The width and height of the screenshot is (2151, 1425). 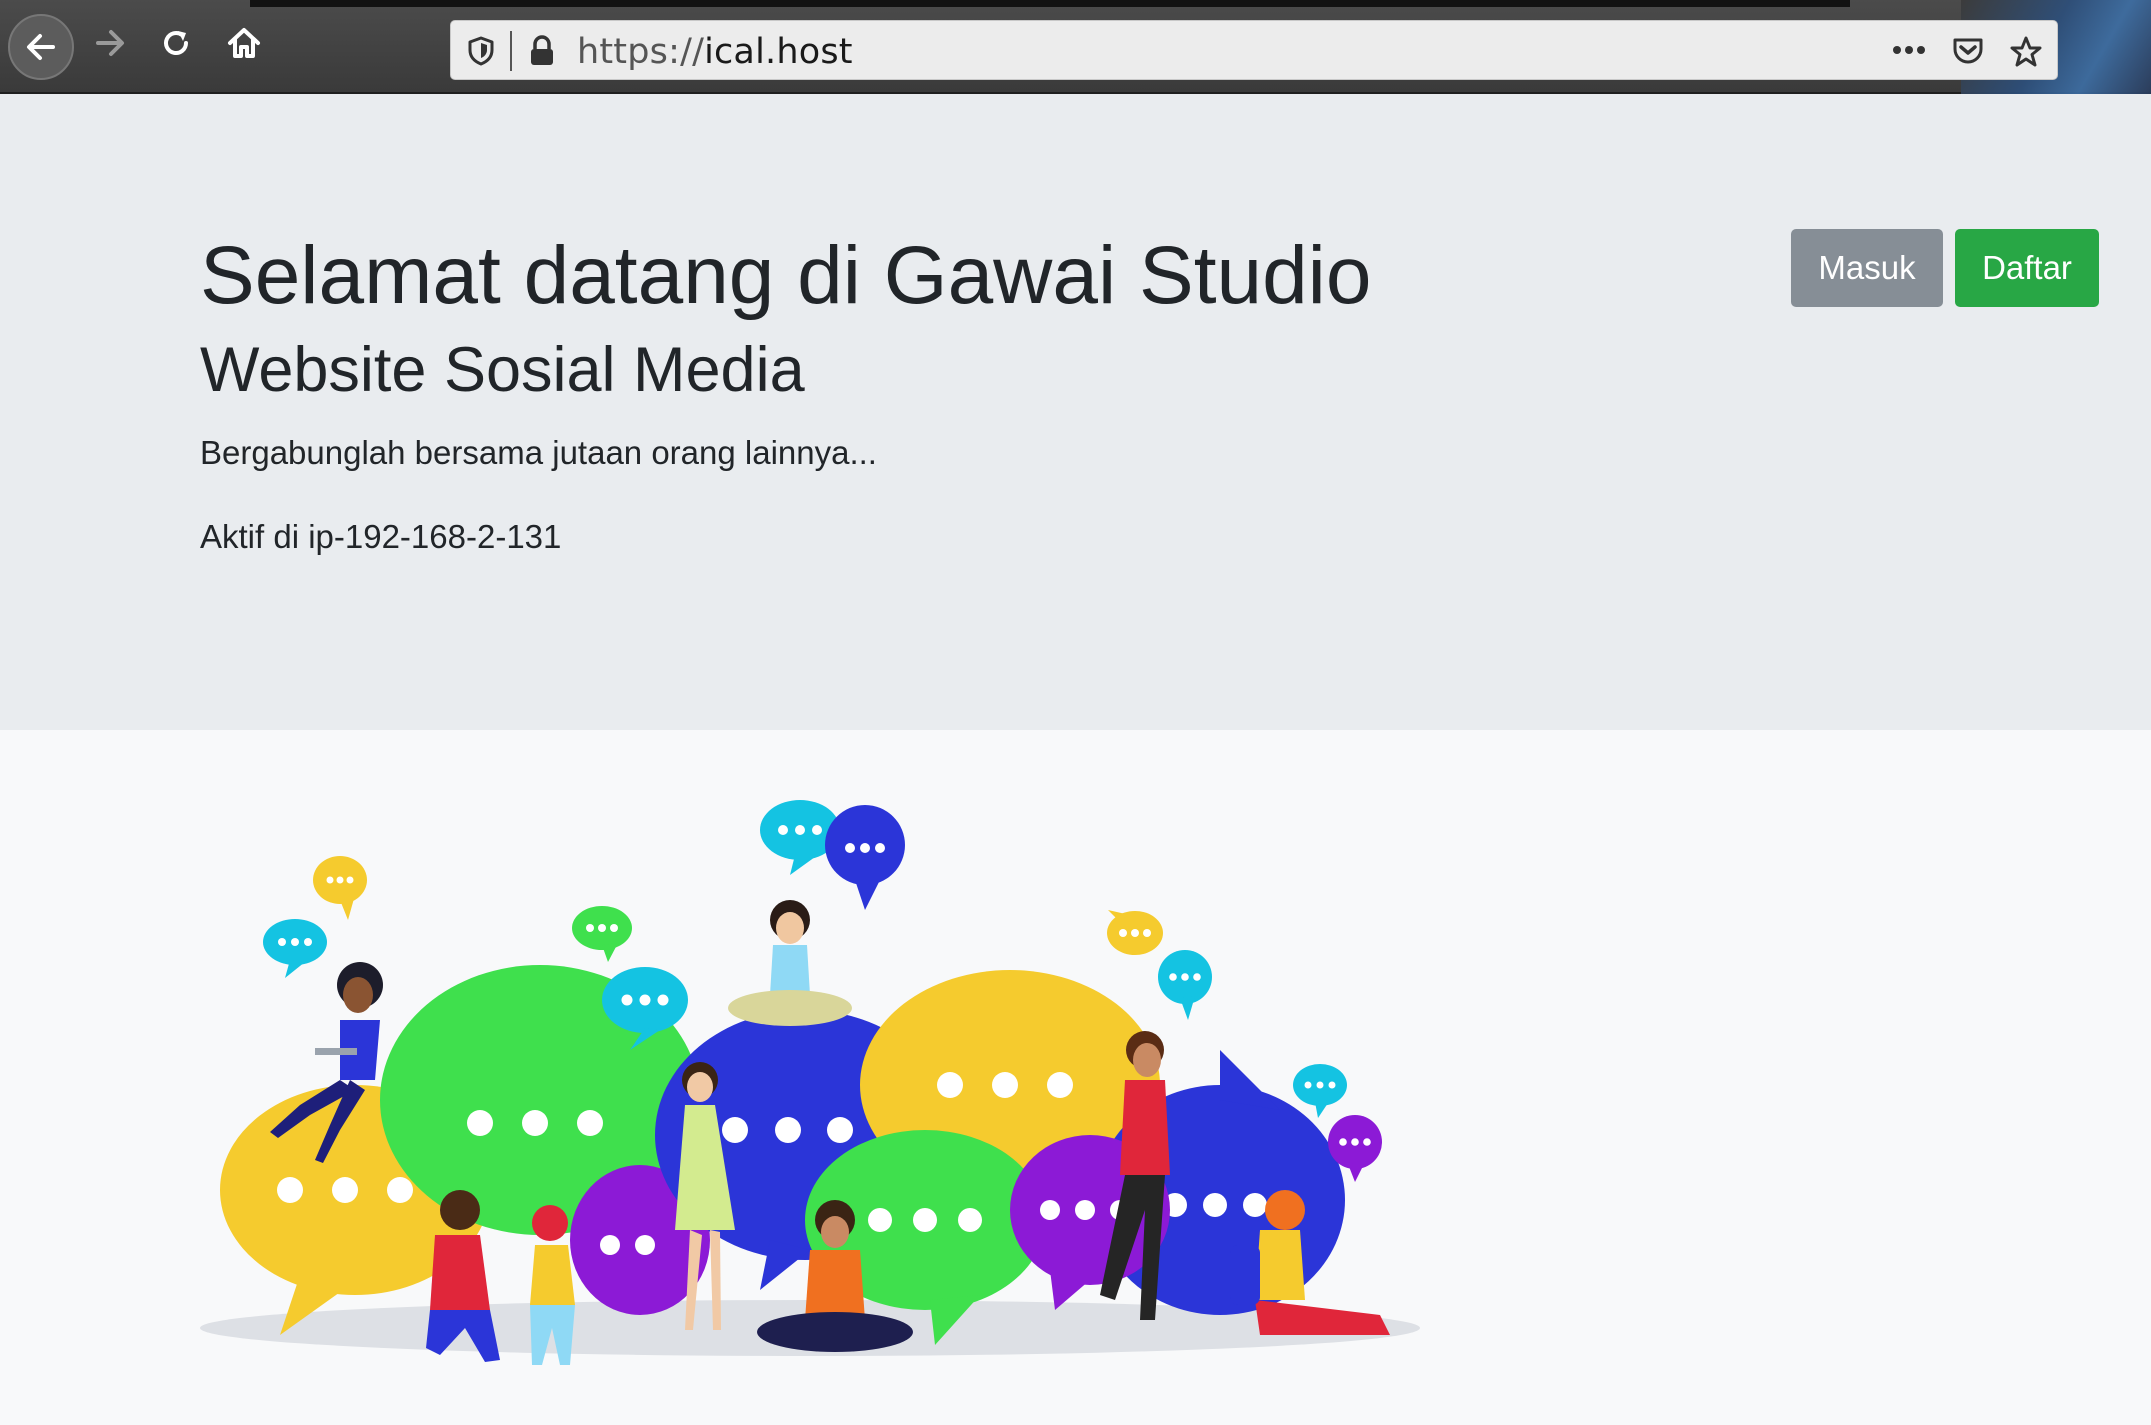 What do you see at coordinates (1254, 50) in the screenshot?
I see `url-bar: https://ical.host` at bounding box center [1254, 50].